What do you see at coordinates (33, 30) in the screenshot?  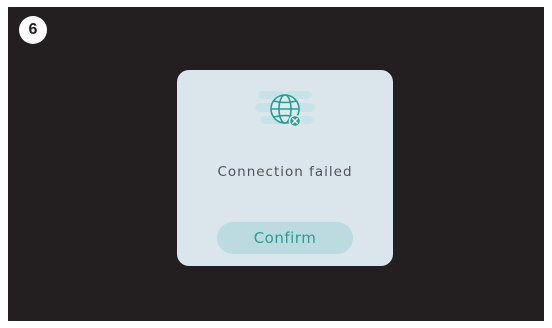 I see `step-number-badge: 6` at bounding box center [33, 30].